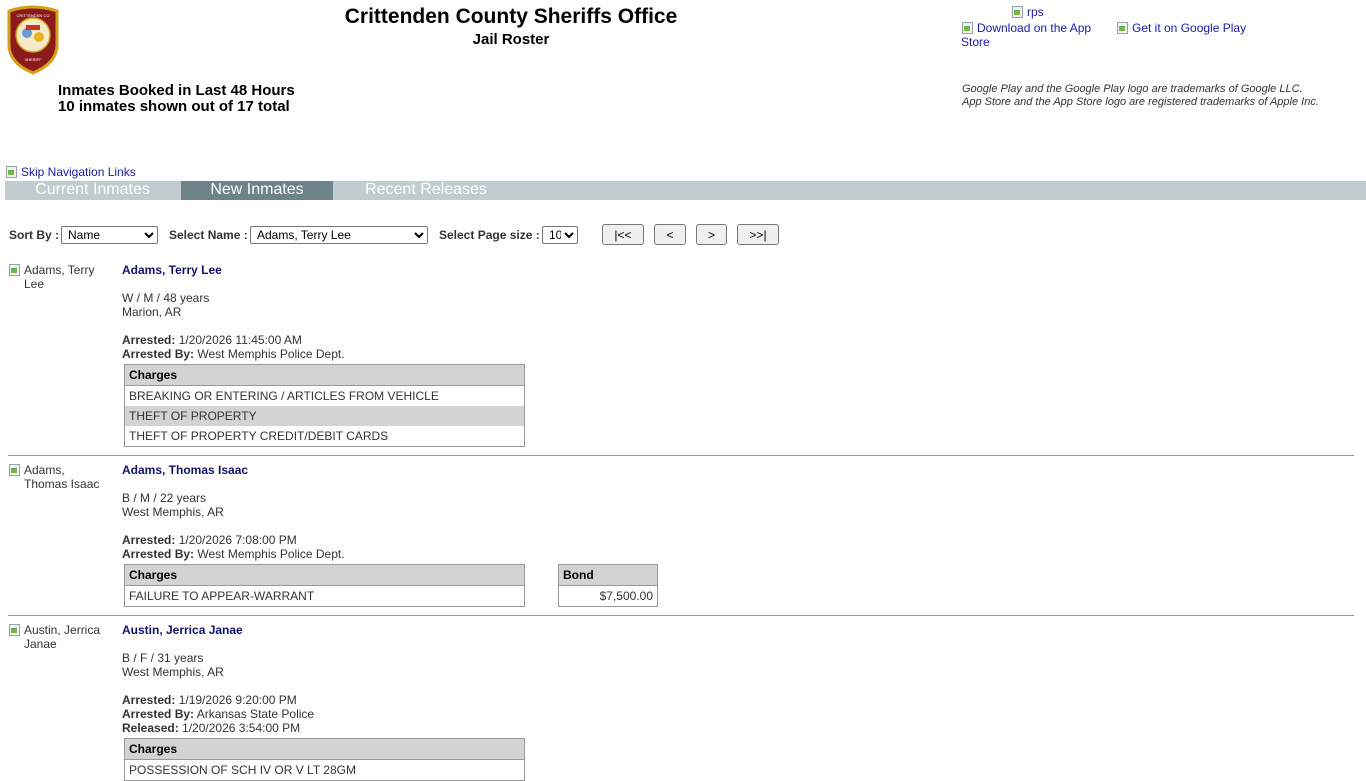 The height and width of the screenshot is (781, 1366). What do you see at coordinates (1189, 28) in the screenshot?
I see `google-play-alt-text: Get it on Google Play` at bounding box center [1189, 28].